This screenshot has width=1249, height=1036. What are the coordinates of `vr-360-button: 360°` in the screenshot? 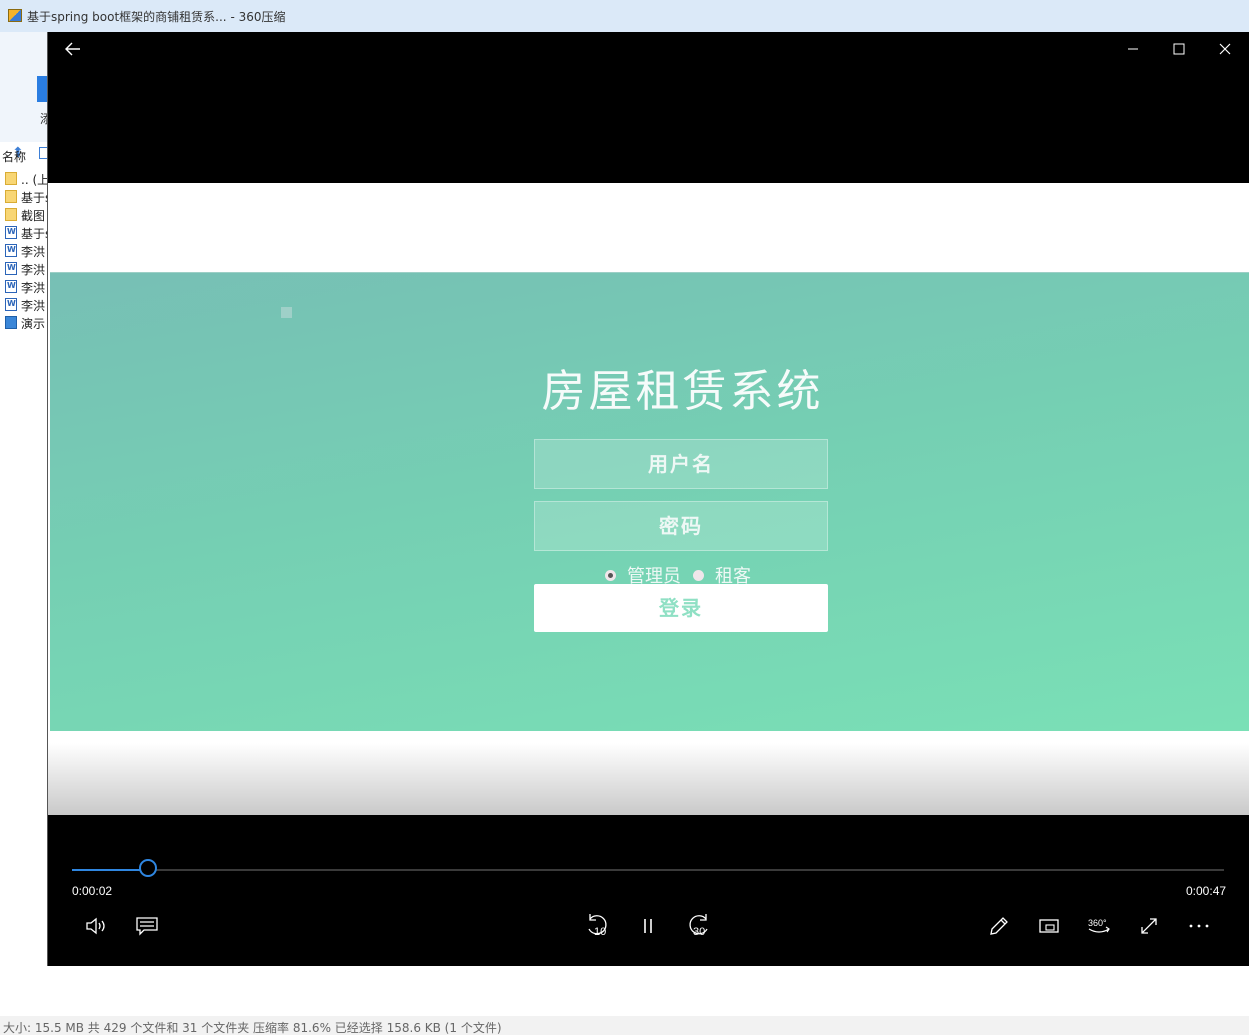 It's located at (1099, 926).